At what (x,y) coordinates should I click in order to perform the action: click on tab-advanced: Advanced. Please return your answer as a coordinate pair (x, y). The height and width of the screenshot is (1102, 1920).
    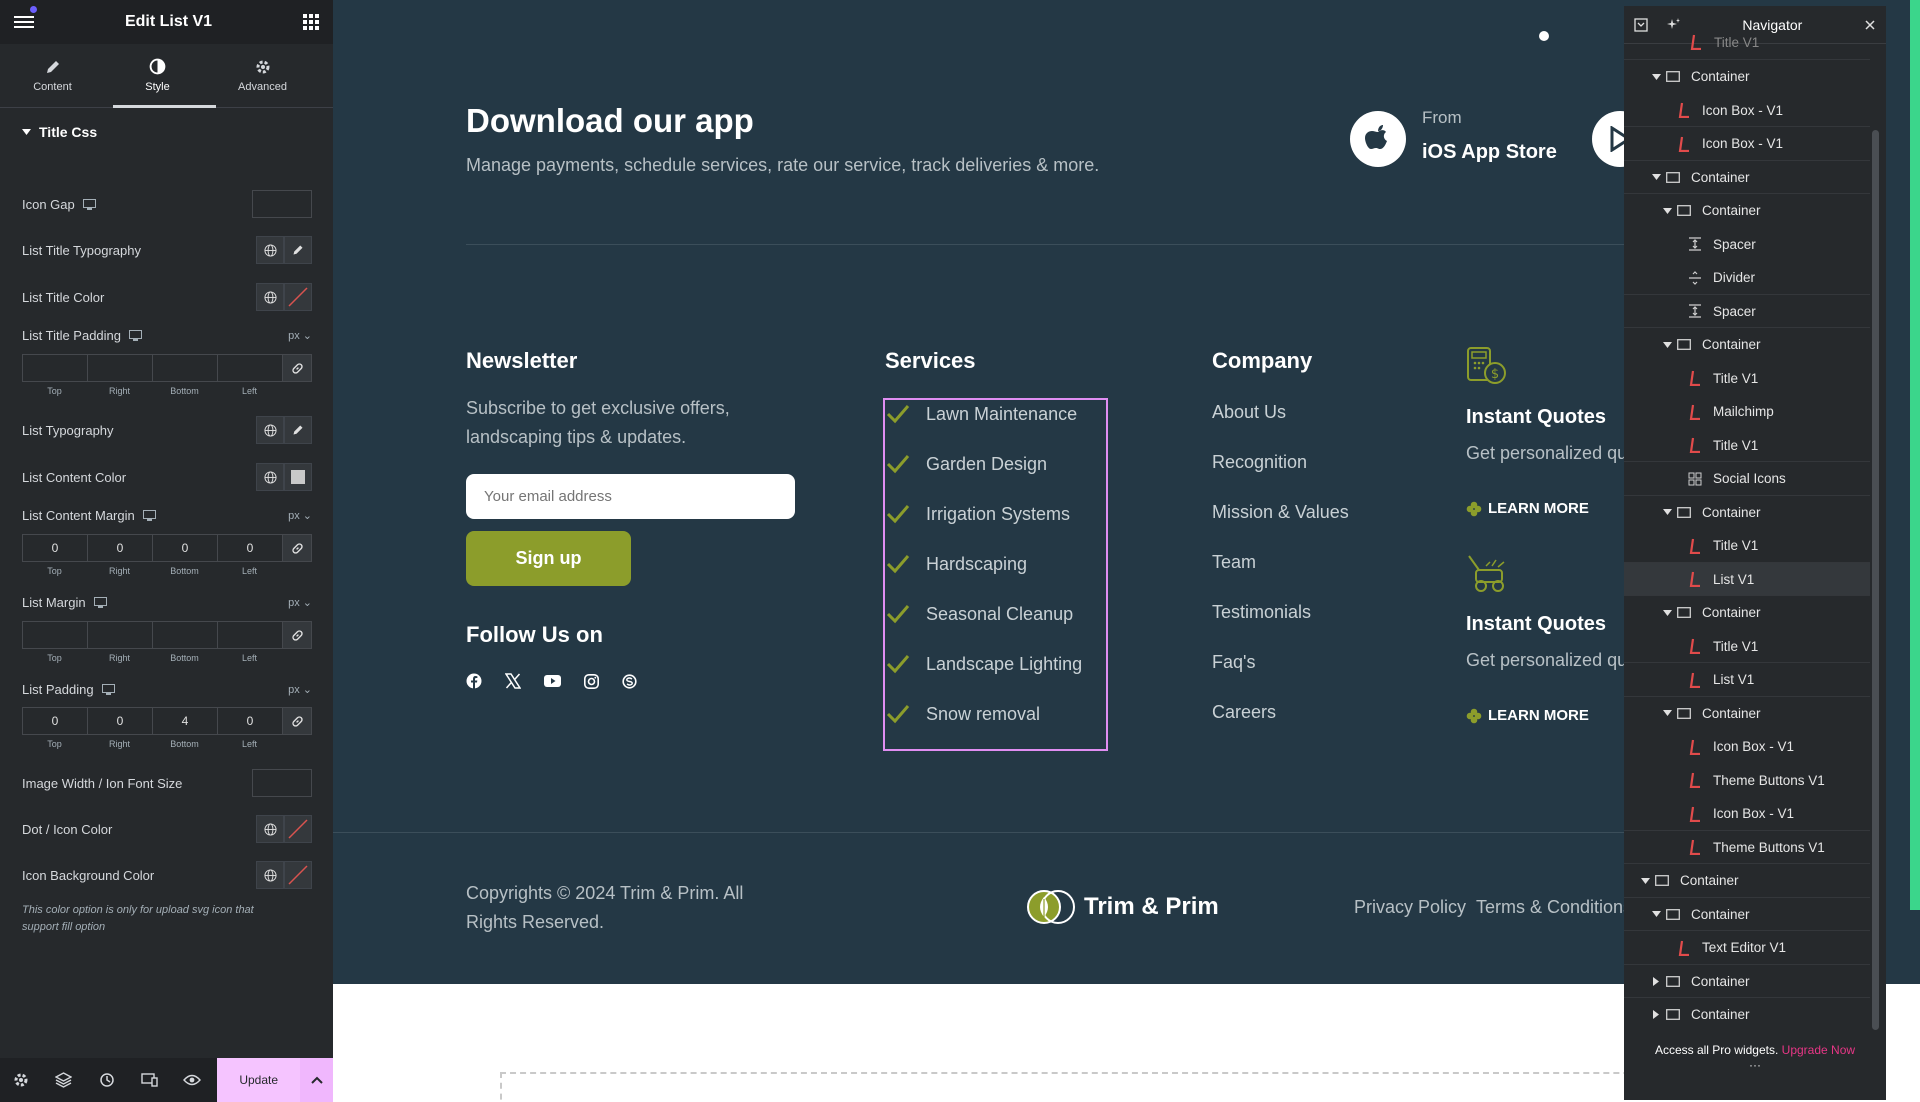
    Looking at the image, I should click on (262, 75).